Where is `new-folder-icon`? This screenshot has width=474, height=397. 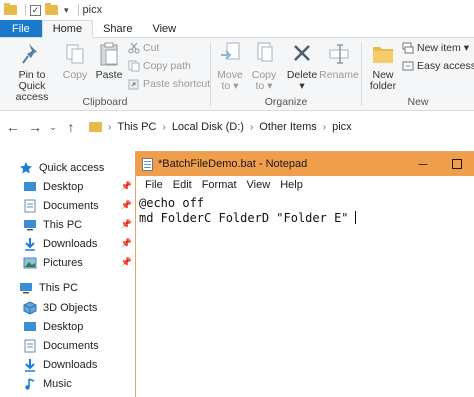 new-folder-icon is located at coordinates (383, 54).